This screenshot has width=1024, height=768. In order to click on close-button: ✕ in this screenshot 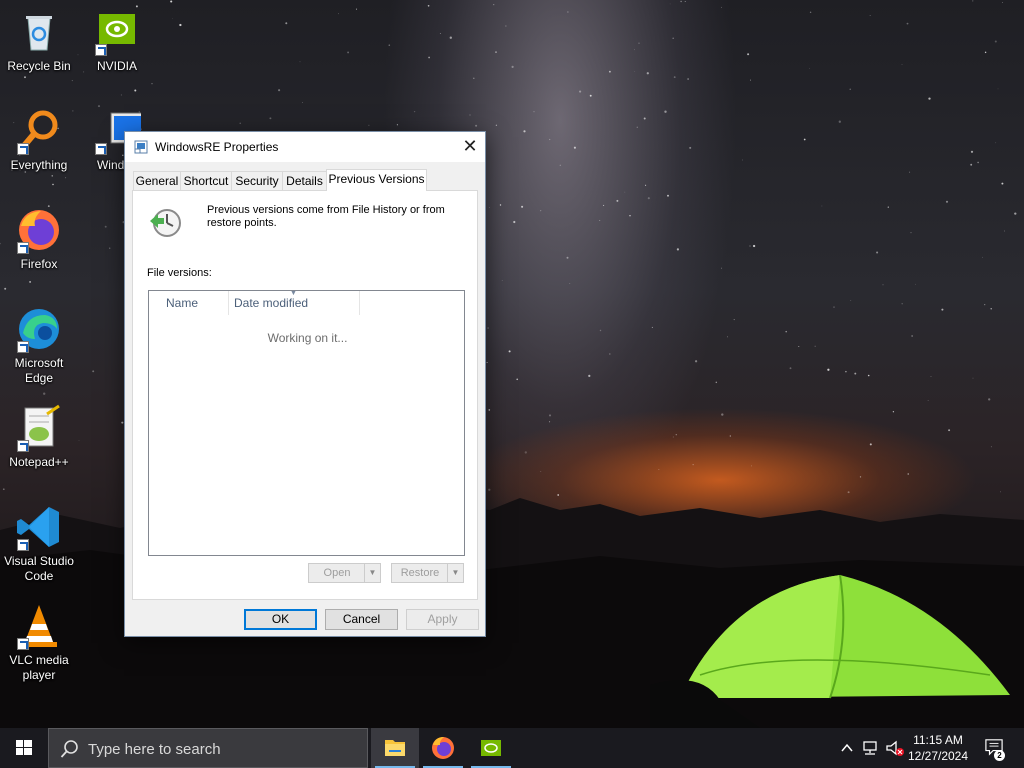, I will do `click(470, 147)`.